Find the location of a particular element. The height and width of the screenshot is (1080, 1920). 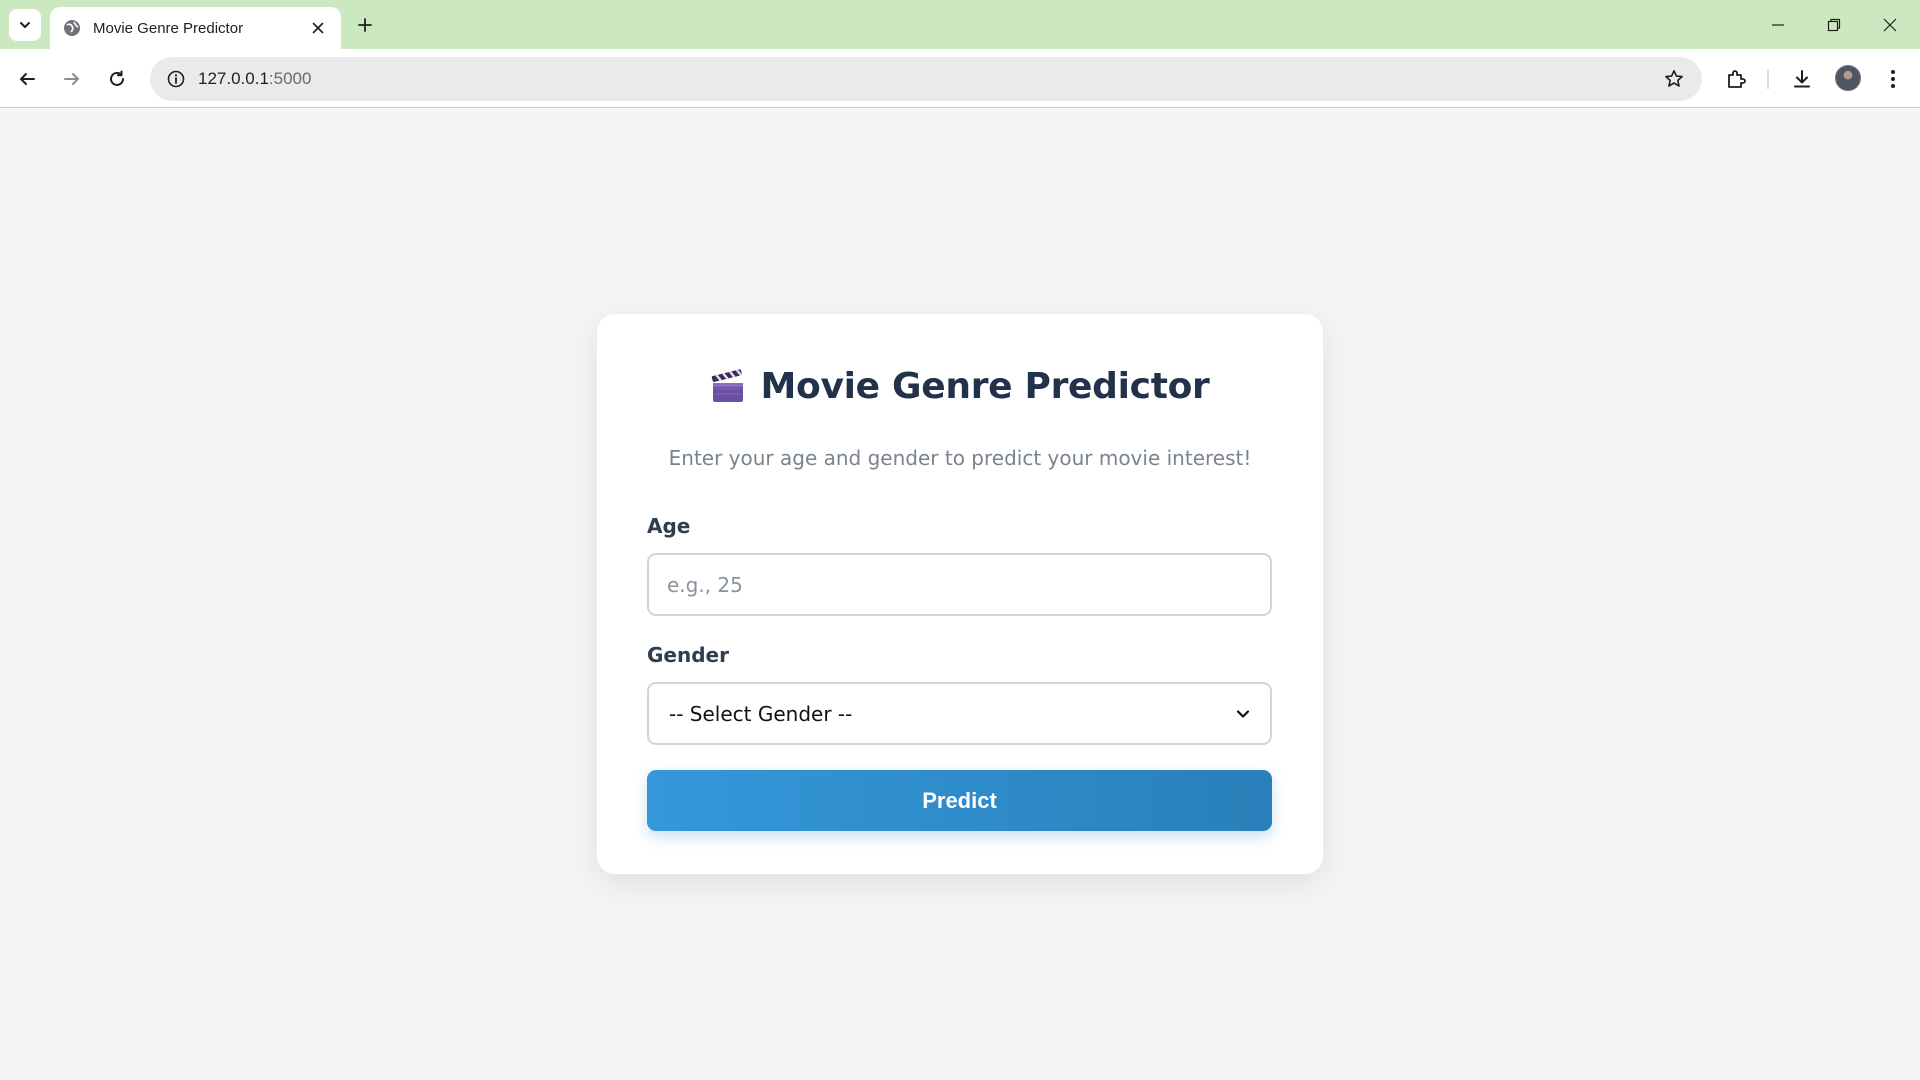

browser-tab: Movie Genre Predictor is located at coordinates (195, 28).